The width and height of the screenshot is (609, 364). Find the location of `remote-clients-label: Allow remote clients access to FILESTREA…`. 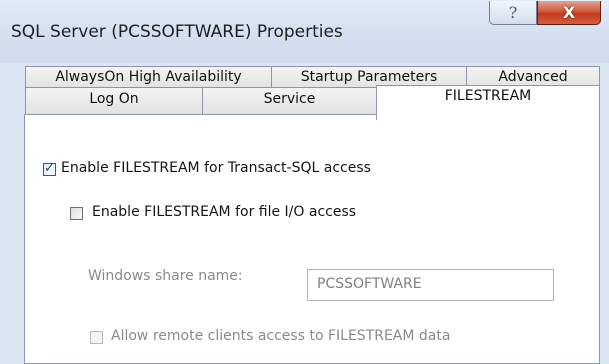

remote-clients-label: Allow remote clients access to FILESTREA… is located at coordinates (281, 336).